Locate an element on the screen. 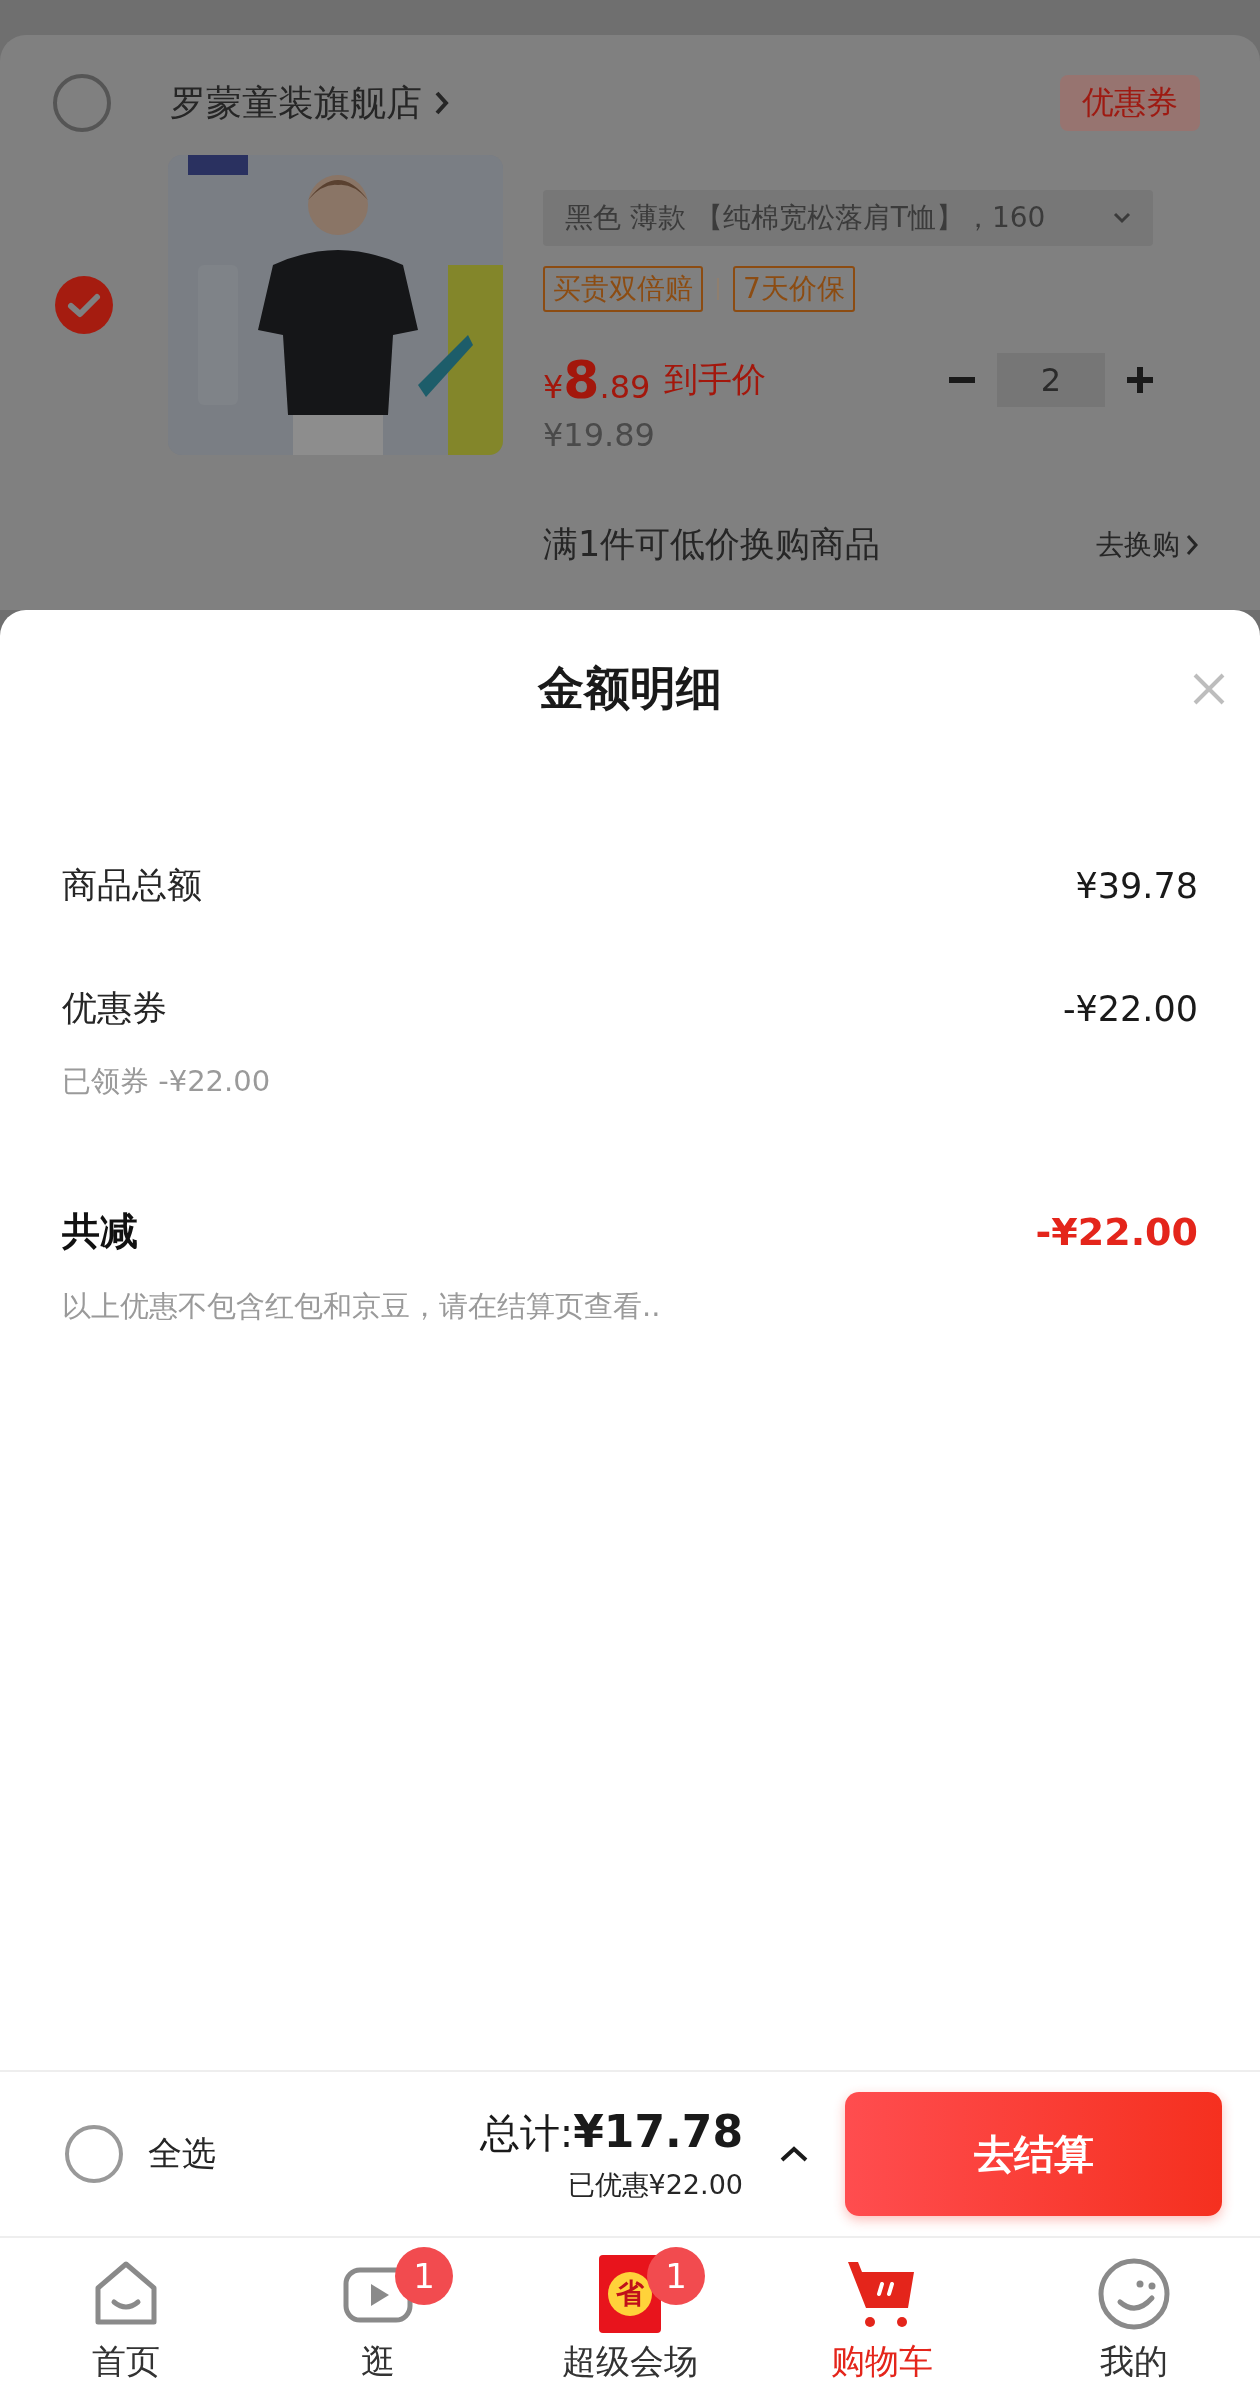 Image resolution: width=1260 pixels, height=2401 pixels. checked-checkbox is located at coordinates (84, 305).